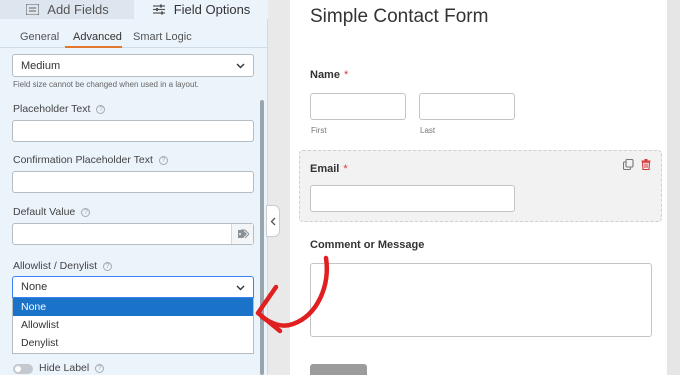 The width and height of the screenshot is (680, 375). I want to click on option-sub-tabs: General Advanced Smart Logic, so click(134, 37).